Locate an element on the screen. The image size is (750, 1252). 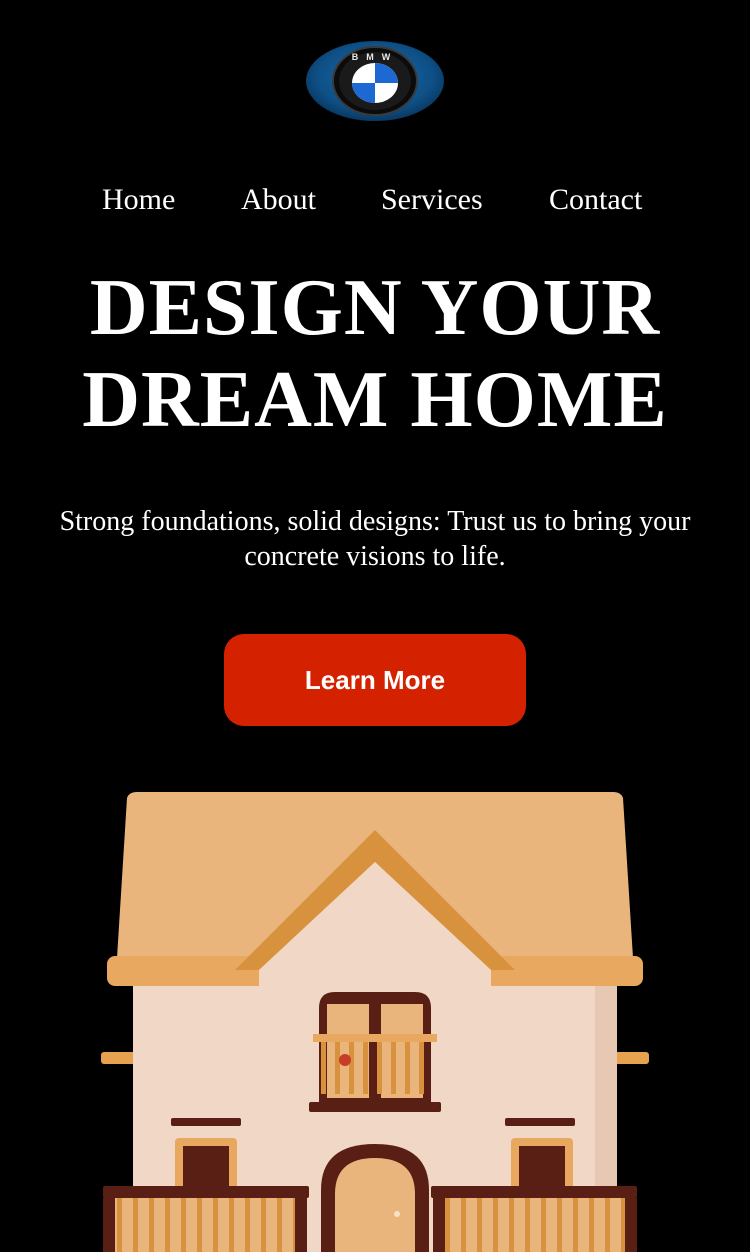
nav-item-contact: Contact is located at coordinates (595, 200).